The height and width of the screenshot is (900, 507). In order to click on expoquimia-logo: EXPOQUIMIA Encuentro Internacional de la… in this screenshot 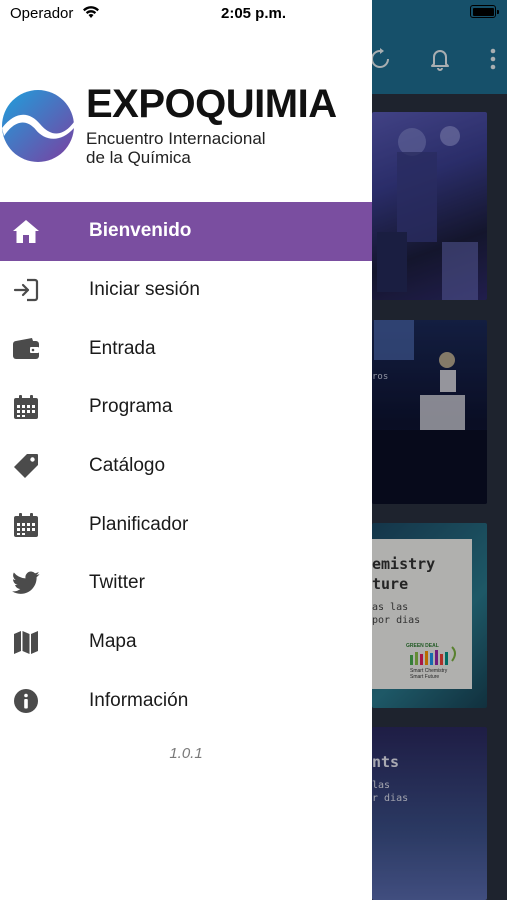, I will do `click(186, 127)`.